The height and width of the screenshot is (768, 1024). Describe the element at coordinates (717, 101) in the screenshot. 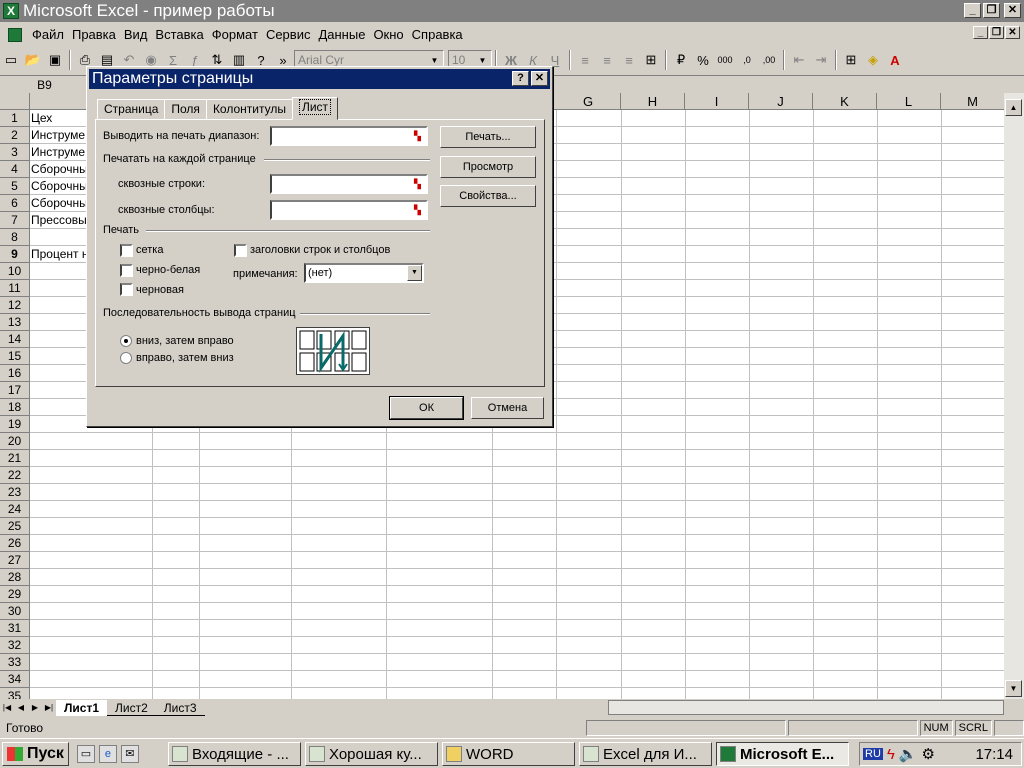

I see `column-header: I` at that location.